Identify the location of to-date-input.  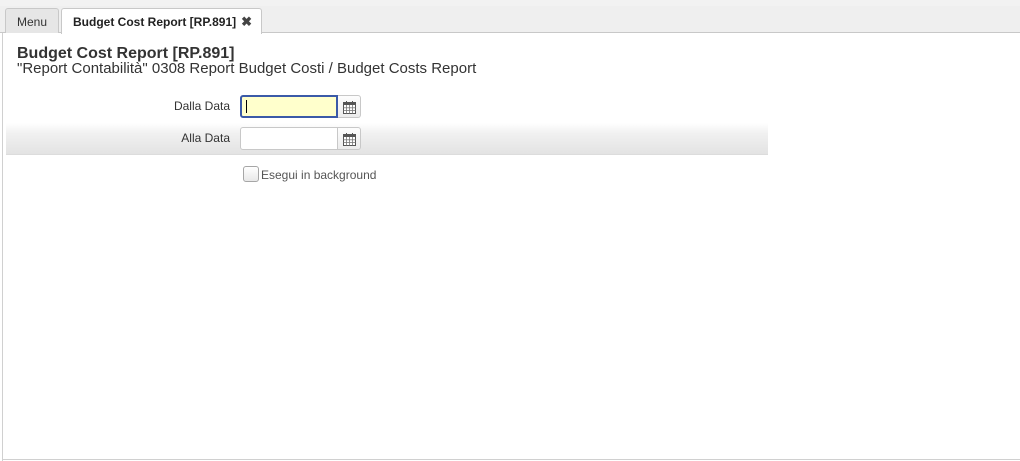
(289, 138).